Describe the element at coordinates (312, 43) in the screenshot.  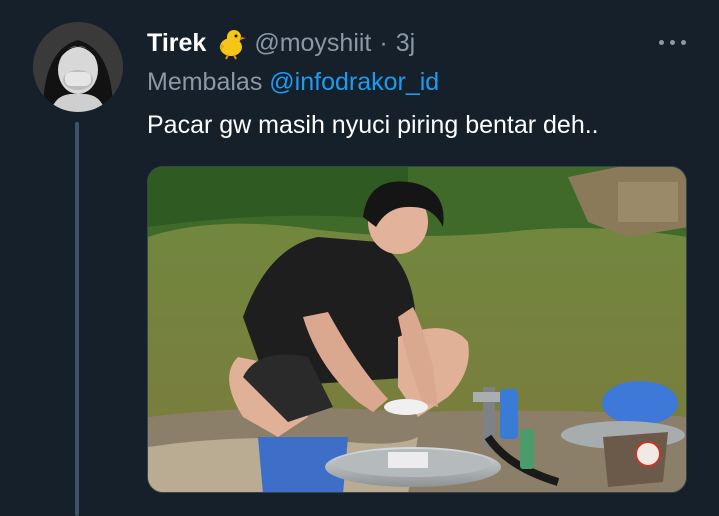
I see `user-handle: @moyshiit` at that location.